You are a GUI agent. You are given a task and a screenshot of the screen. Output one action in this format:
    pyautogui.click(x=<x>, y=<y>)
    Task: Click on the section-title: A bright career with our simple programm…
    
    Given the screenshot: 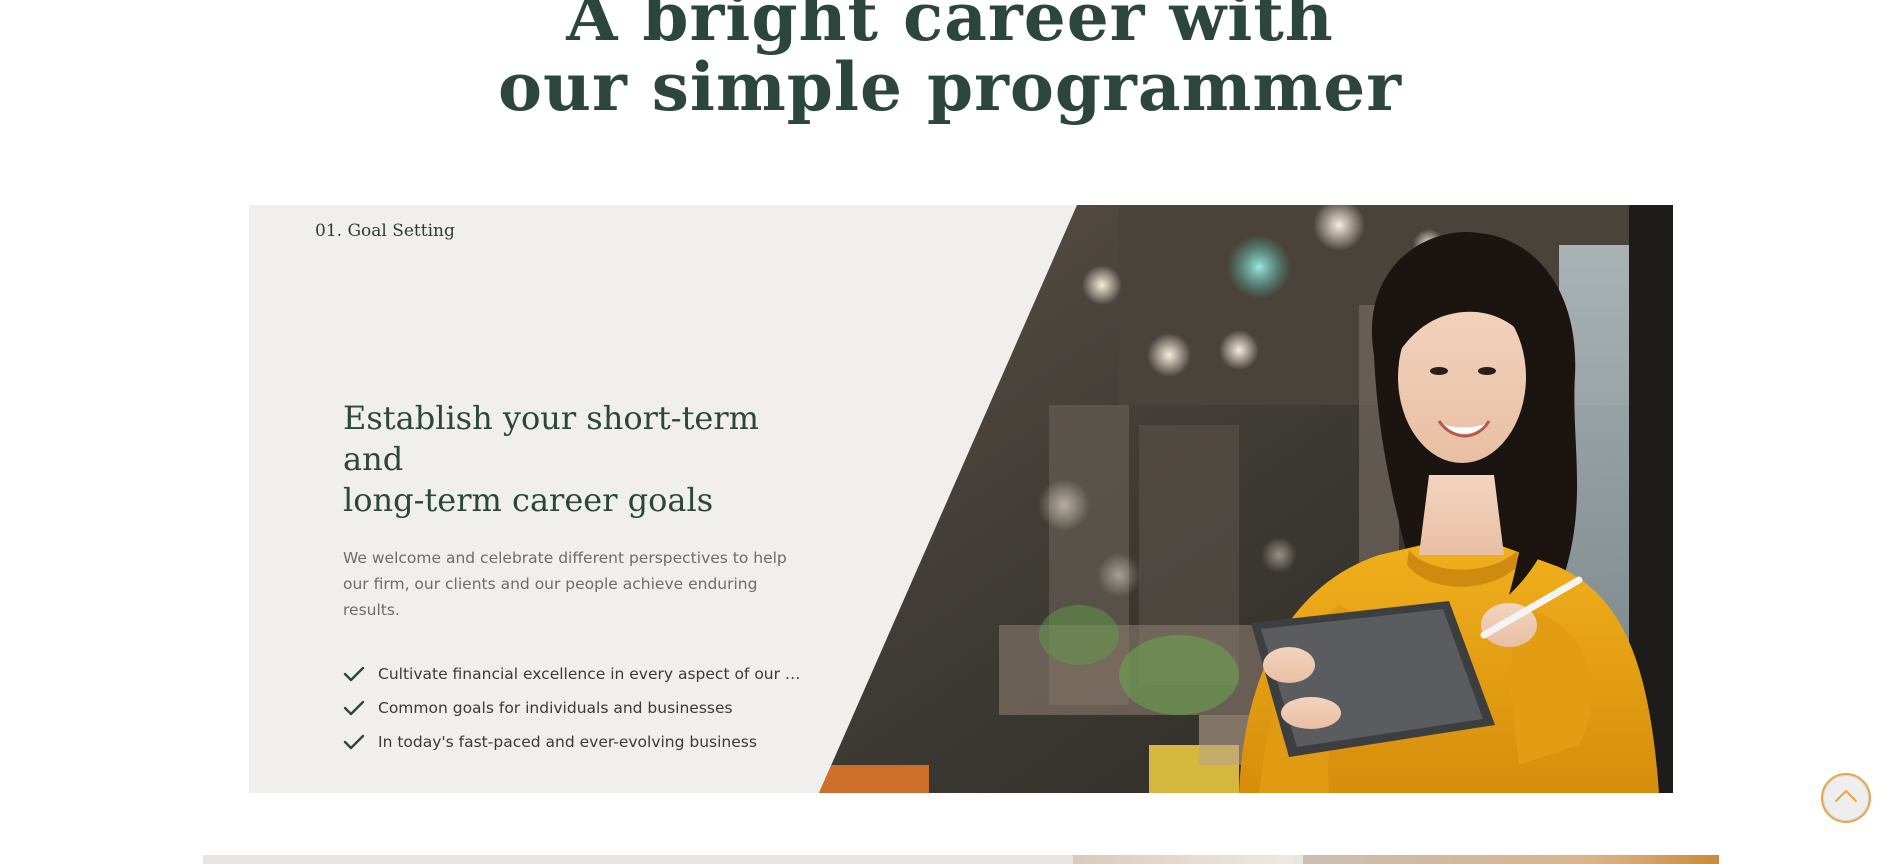 What is the action you would take?
    pyautogui.click(x=950, y=61)
    